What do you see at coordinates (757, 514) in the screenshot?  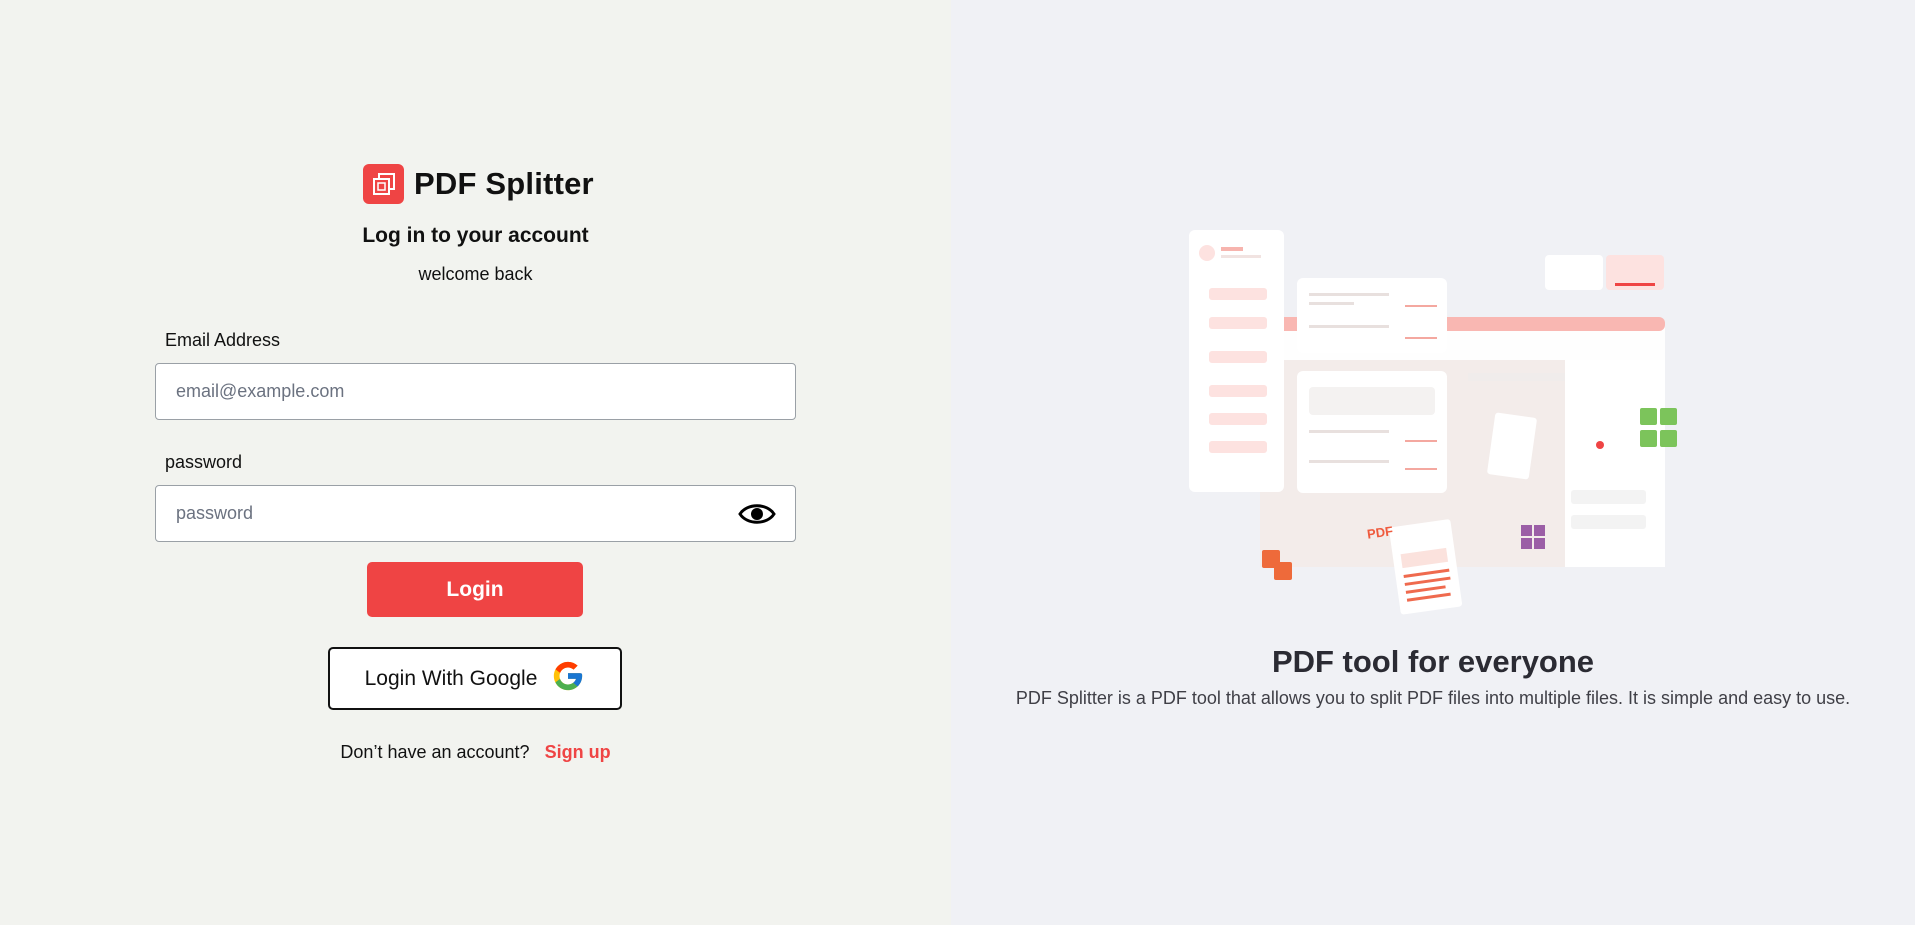 I see `eye-icon` at bounding box center [757, 514].